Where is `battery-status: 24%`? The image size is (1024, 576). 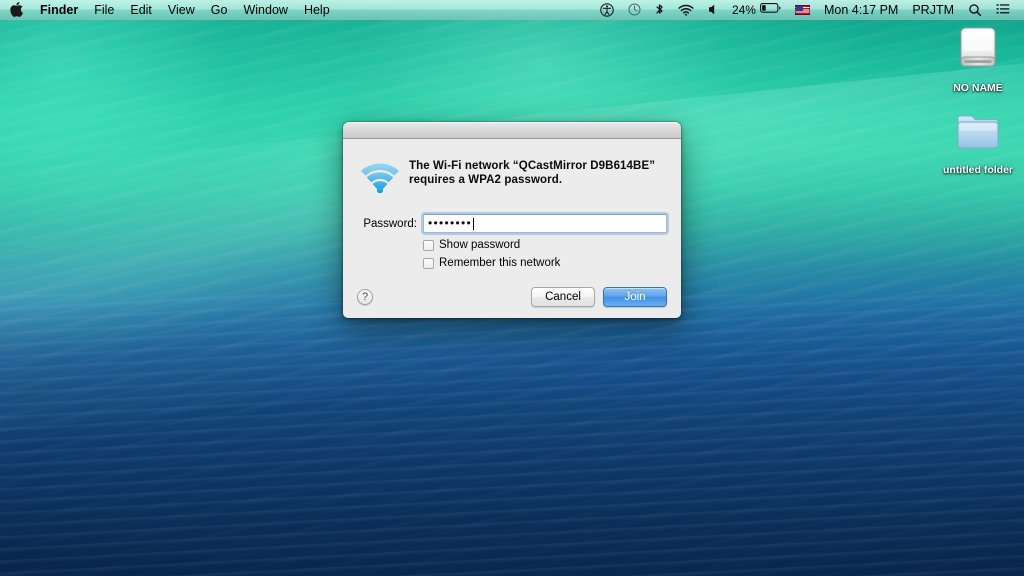 battery-status: 24% is located at coordinates (757, 10).